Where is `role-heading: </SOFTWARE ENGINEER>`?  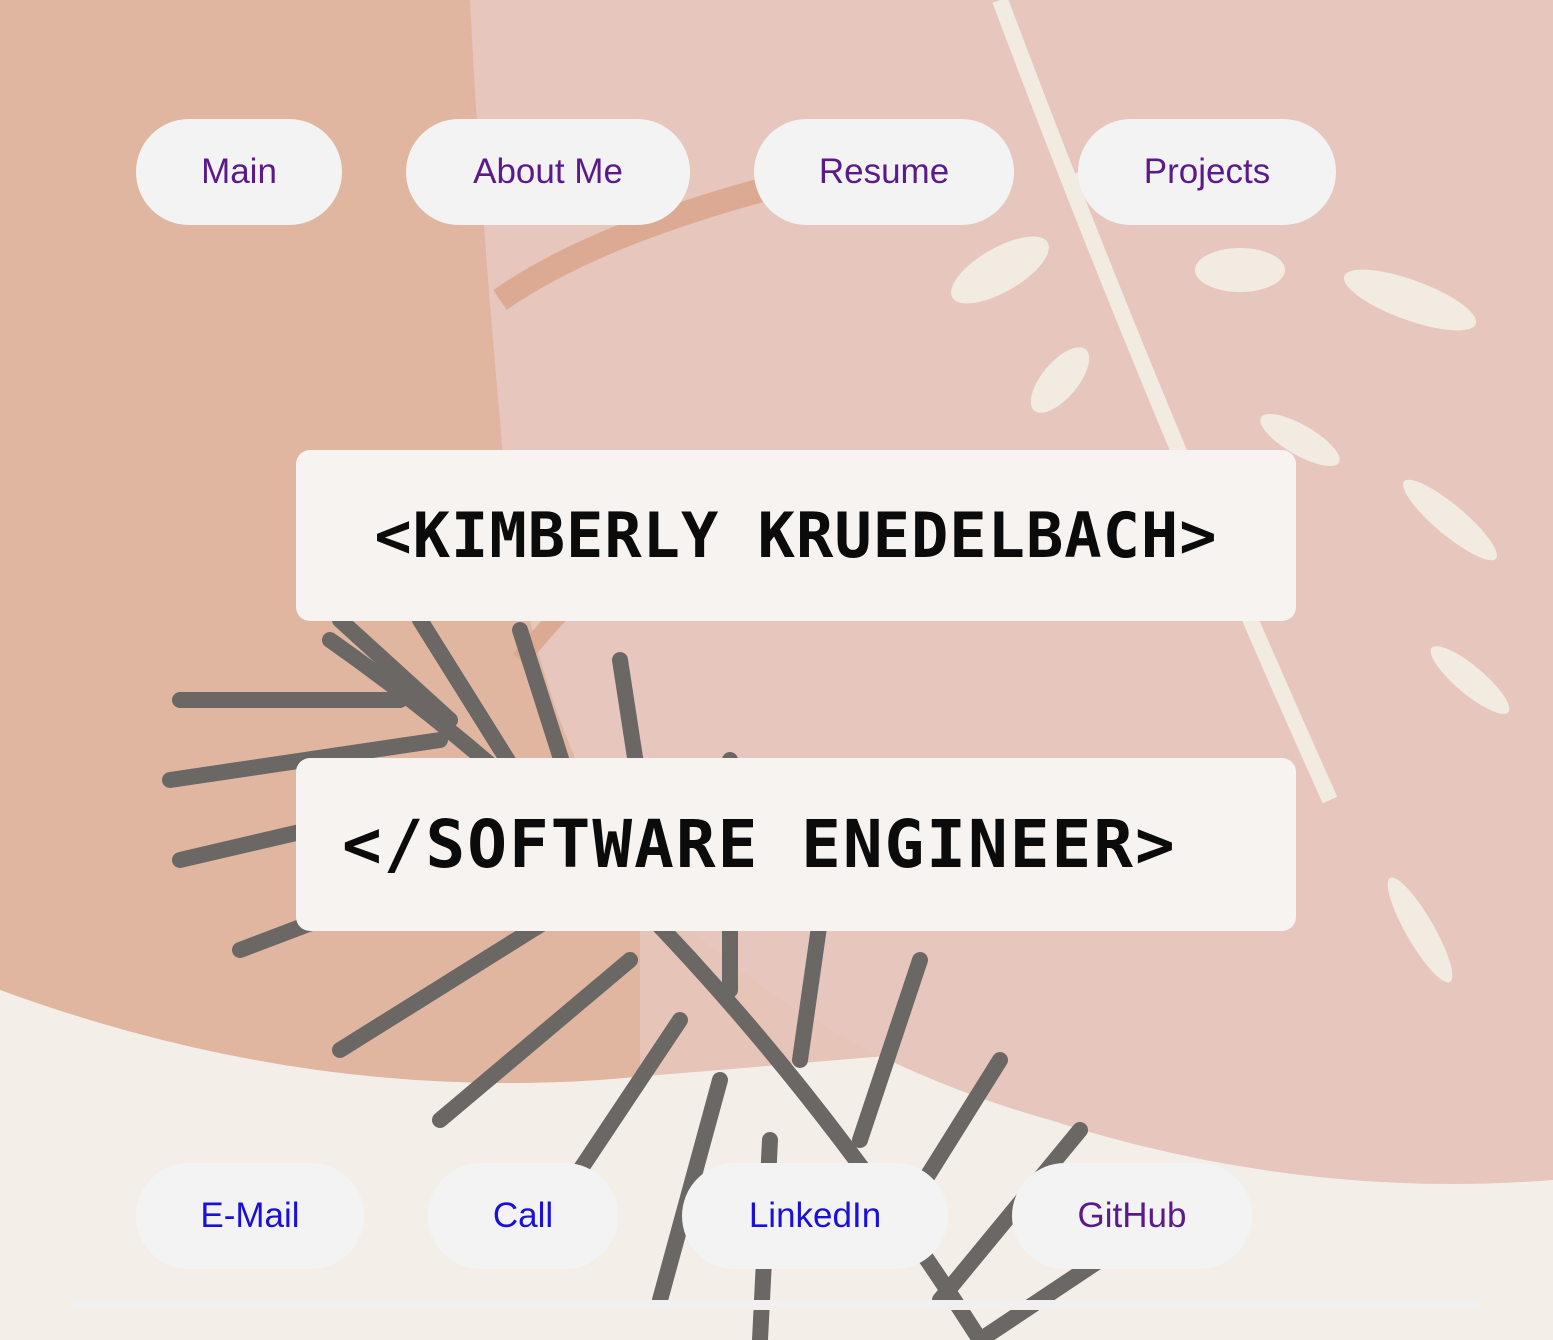 role-heading: </SOFTWARE ENGINEER> is located at coordinates (759, 844).